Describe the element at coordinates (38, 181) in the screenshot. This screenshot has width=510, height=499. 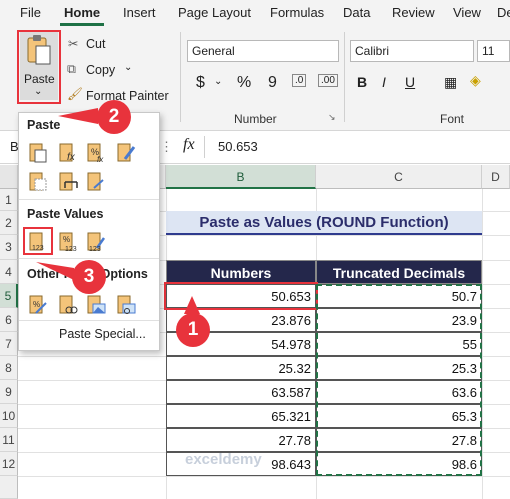
I see `no-borders-icon` at that location.